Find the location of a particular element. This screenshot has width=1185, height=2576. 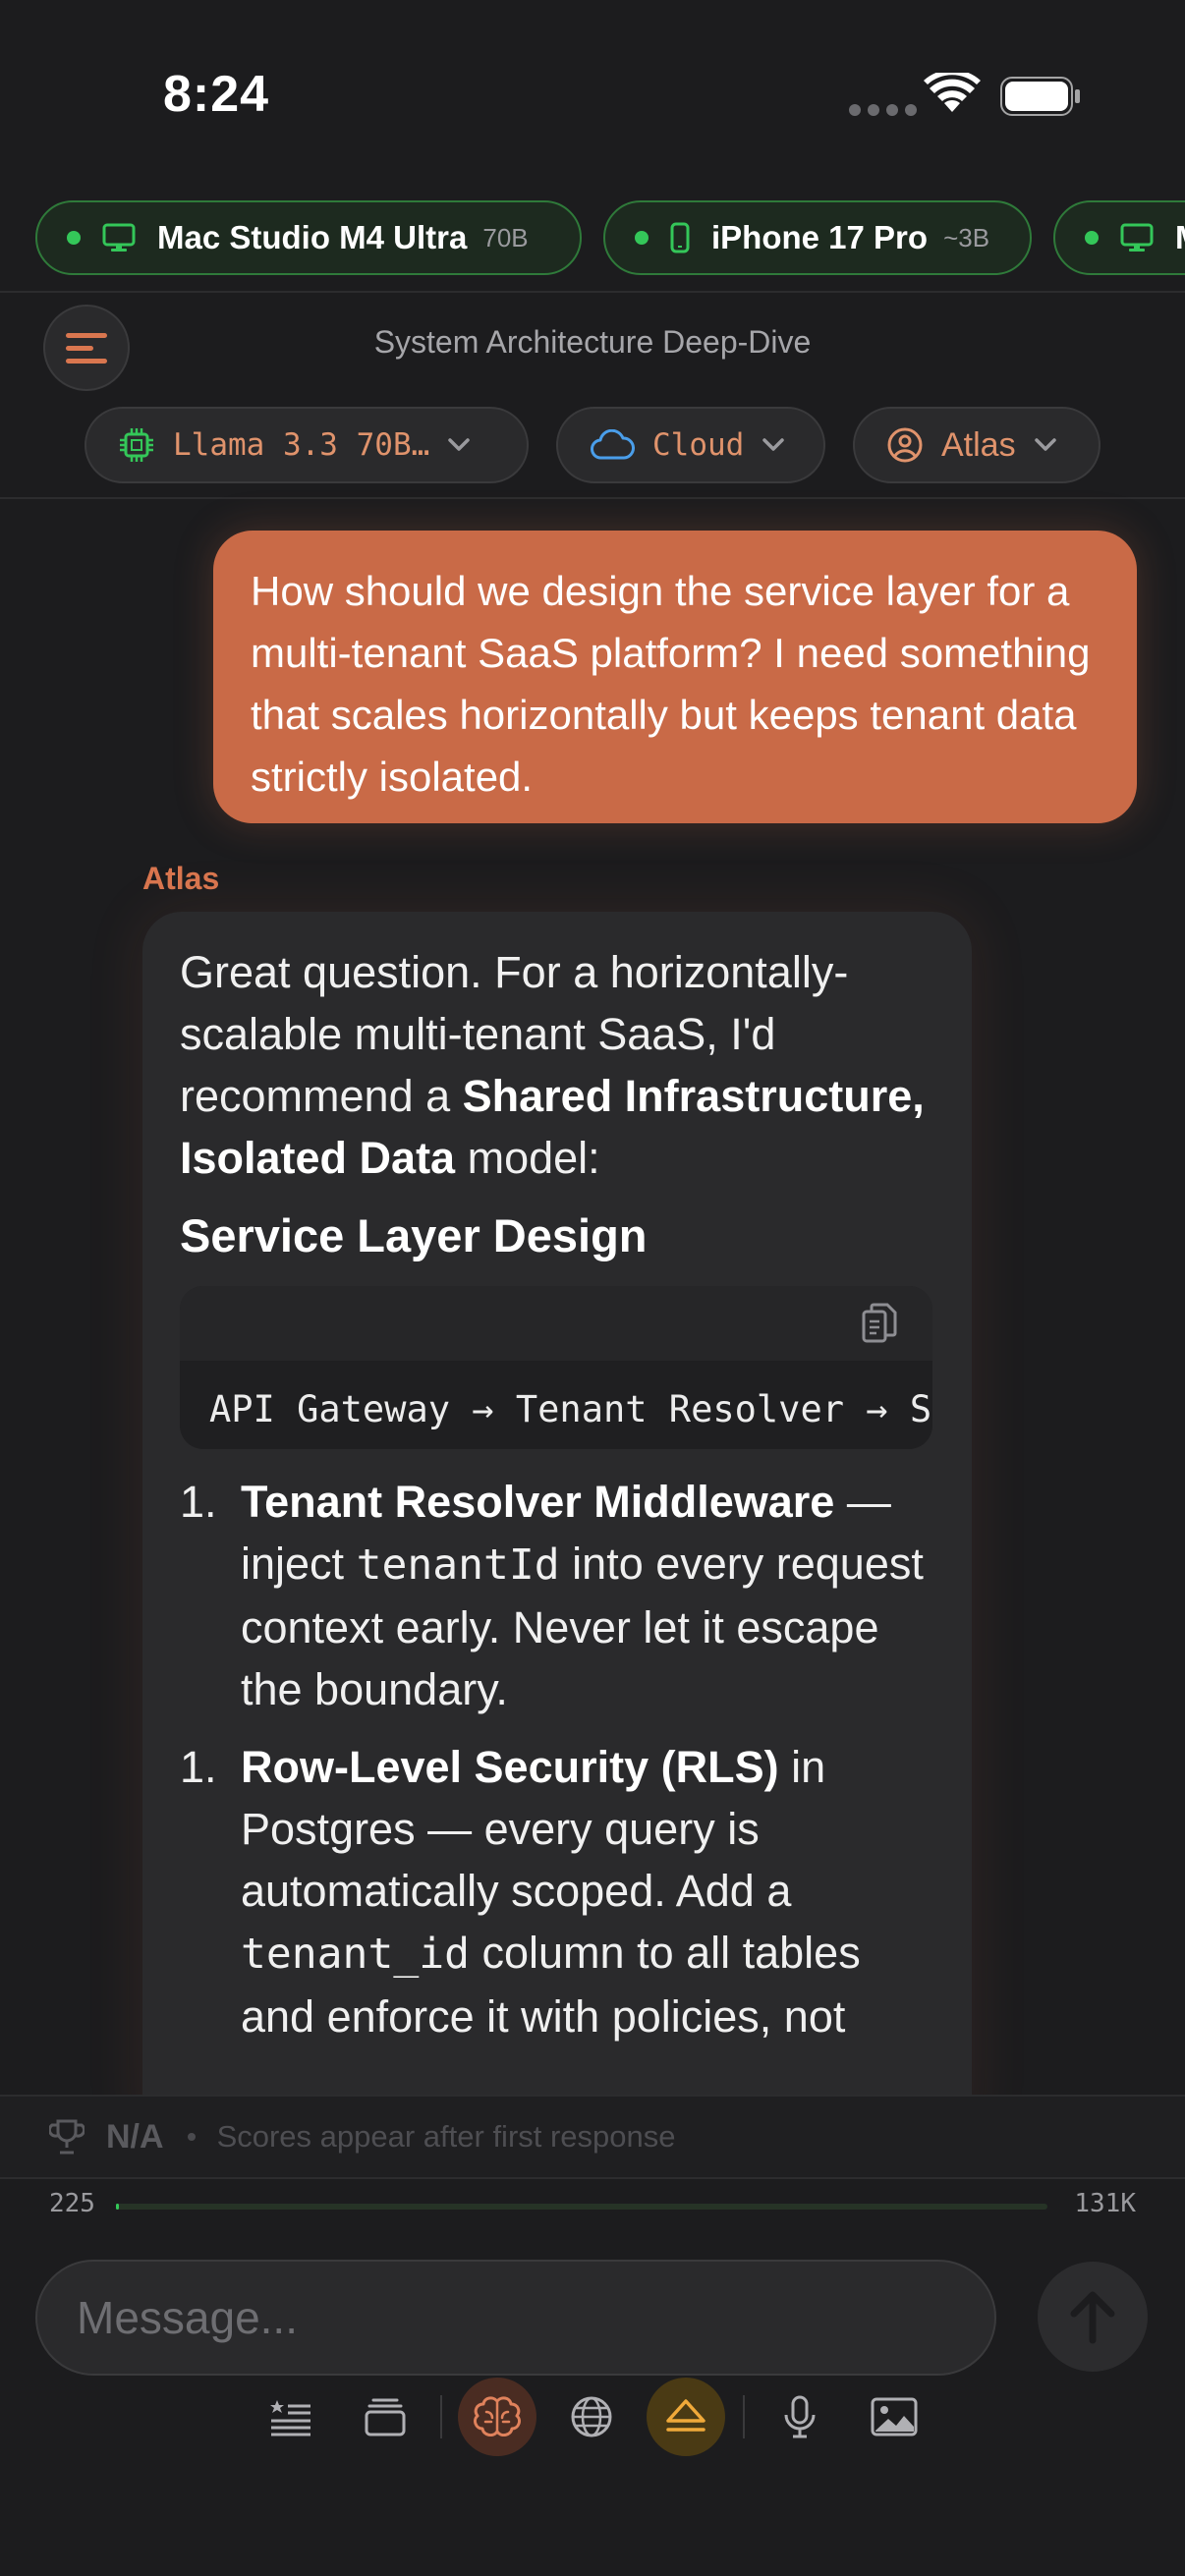

upload-toggle is located at coordinates (686, 2417).